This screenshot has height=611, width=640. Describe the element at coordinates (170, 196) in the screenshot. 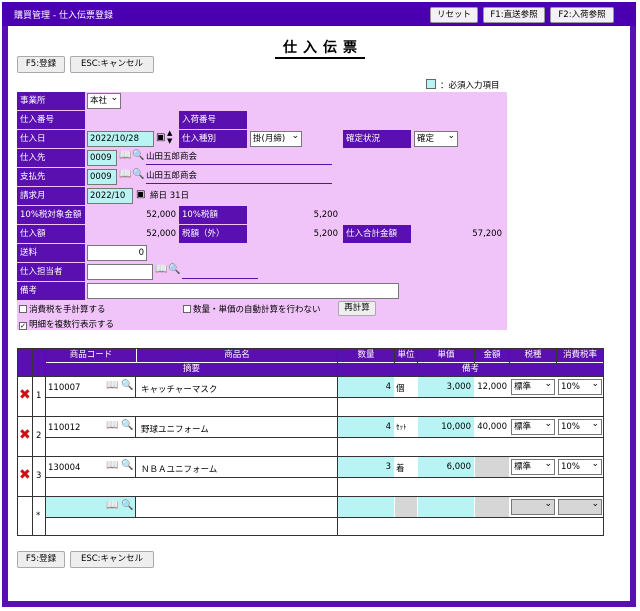

I see `closing-day: 締日 31日` at that location.